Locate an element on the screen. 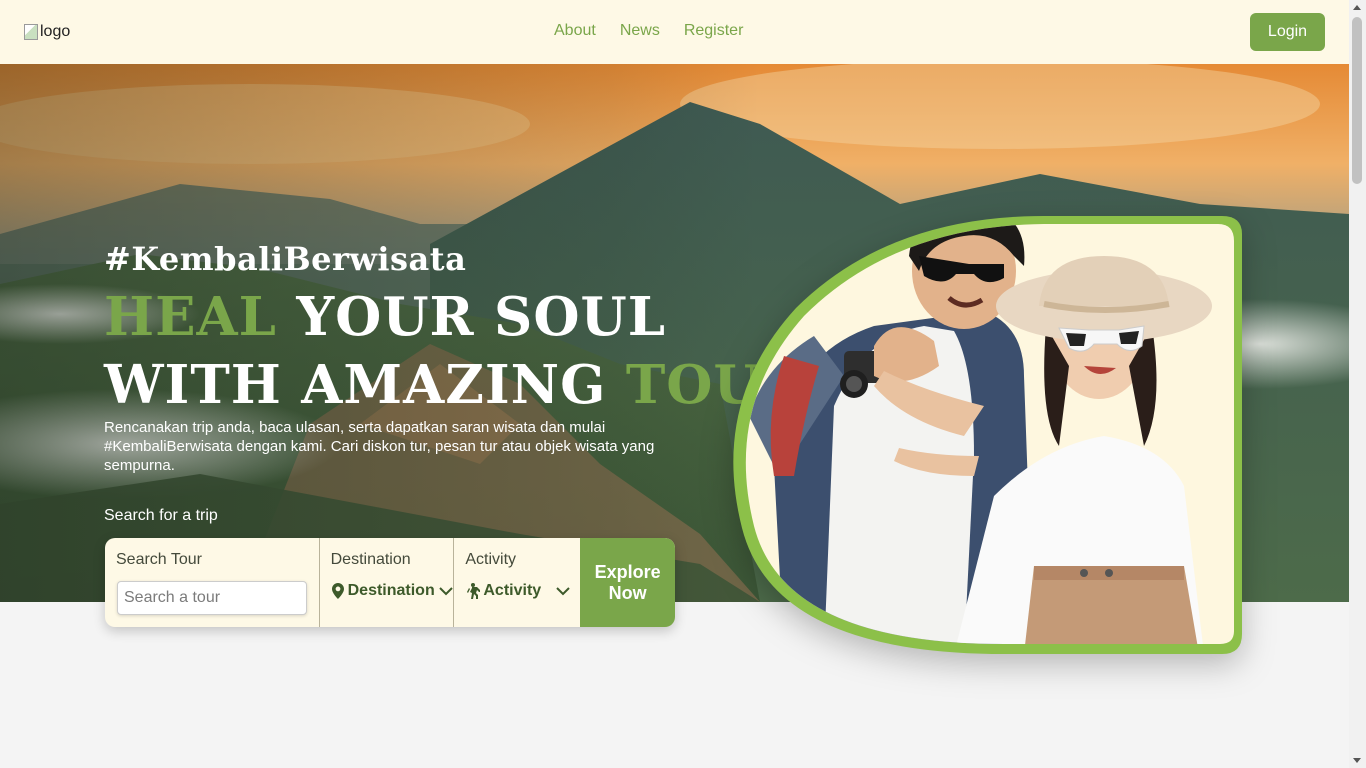 The width and height of the screenshot is (1366, 768). headline-text-your-soul: YOUR SOUL is located at coordinates (481, 317).